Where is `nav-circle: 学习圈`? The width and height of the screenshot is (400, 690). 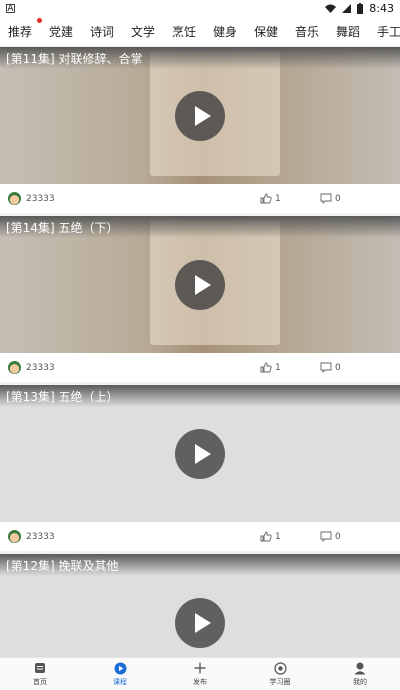 nav-circle: 学习圈 is located at coordinates (280, 674).